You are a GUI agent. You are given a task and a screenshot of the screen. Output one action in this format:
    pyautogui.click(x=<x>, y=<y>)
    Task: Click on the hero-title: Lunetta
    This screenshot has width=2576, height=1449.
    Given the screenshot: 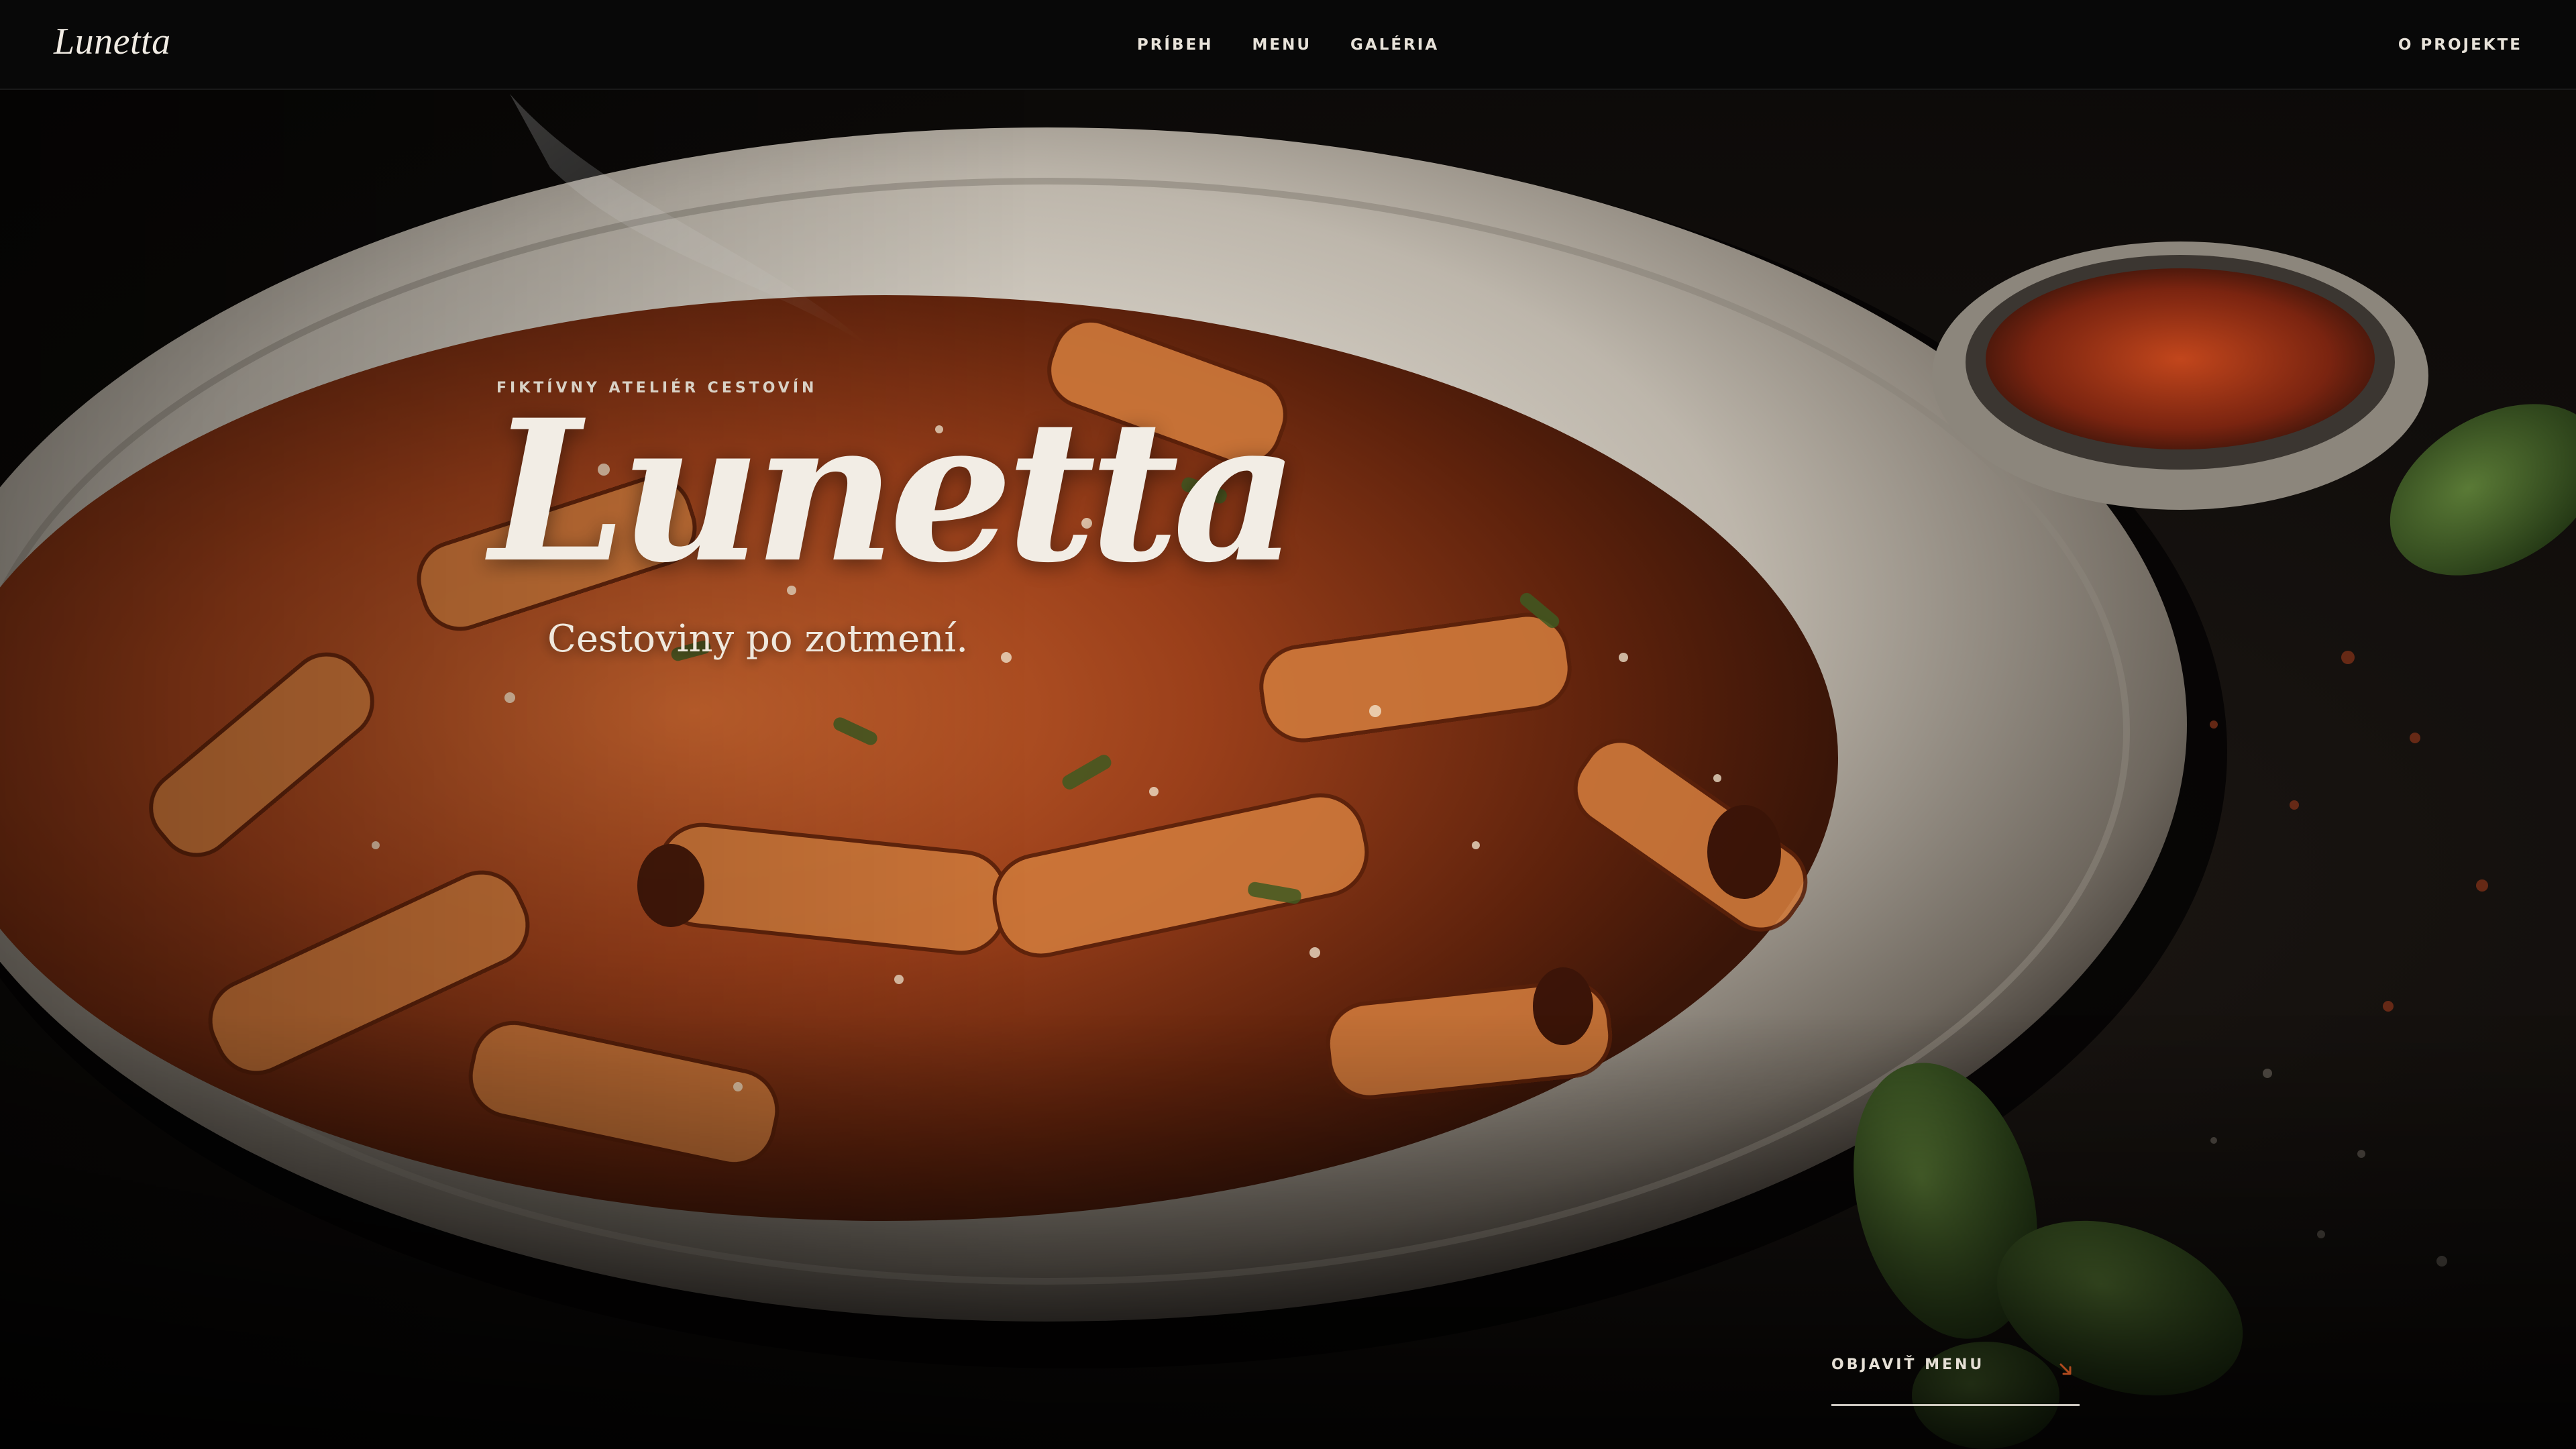 What is the action you would take?
    pyautogui.click(x=894, y=492)
    